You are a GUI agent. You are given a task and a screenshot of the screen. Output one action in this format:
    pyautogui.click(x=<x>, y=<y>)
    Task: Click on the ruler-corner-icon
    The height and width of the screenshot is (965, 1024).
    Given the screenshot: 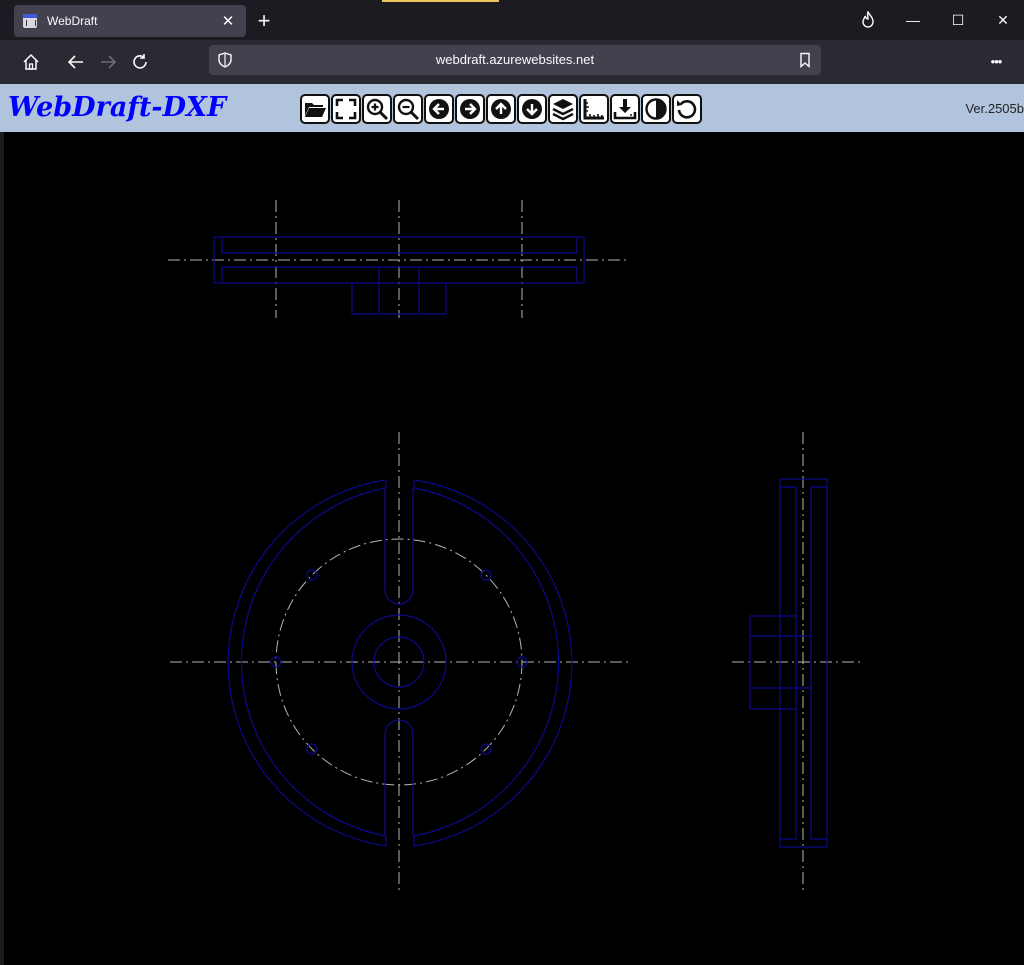 What is the action you would take?
    pyautogui.click(x=593, y=109)
    